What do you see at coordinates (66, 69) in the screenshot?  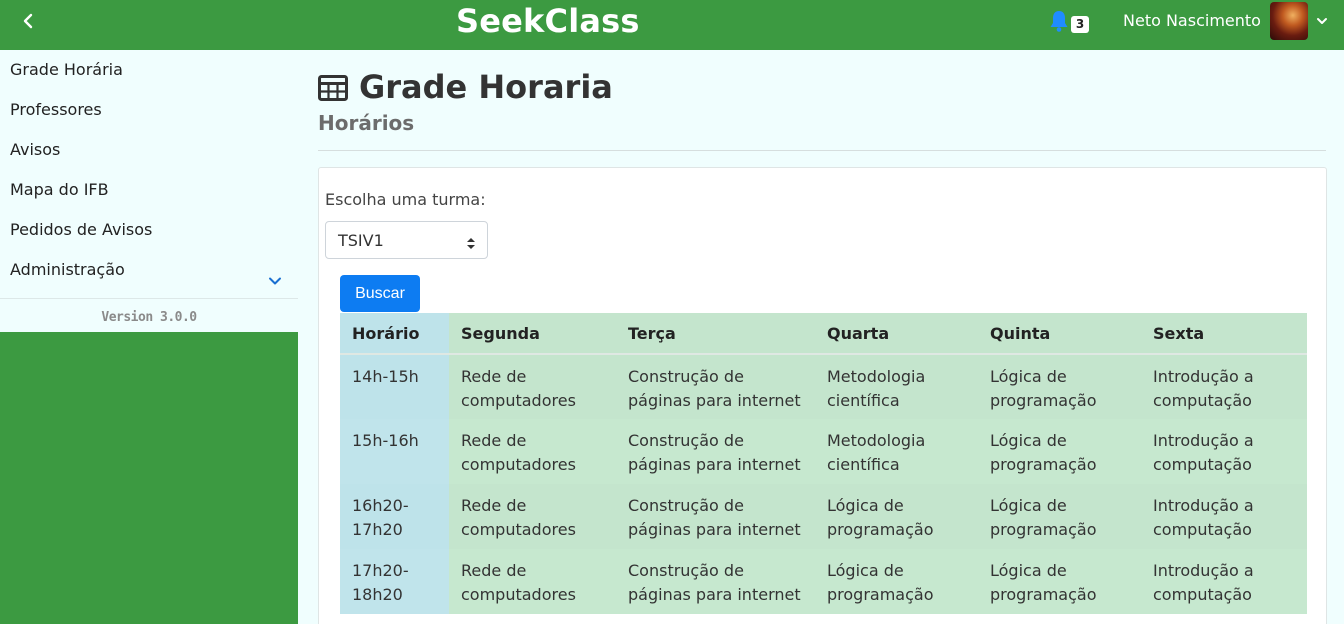 I see `sidebar-item-label: Grade Horária` at bounding box center [66, 69].